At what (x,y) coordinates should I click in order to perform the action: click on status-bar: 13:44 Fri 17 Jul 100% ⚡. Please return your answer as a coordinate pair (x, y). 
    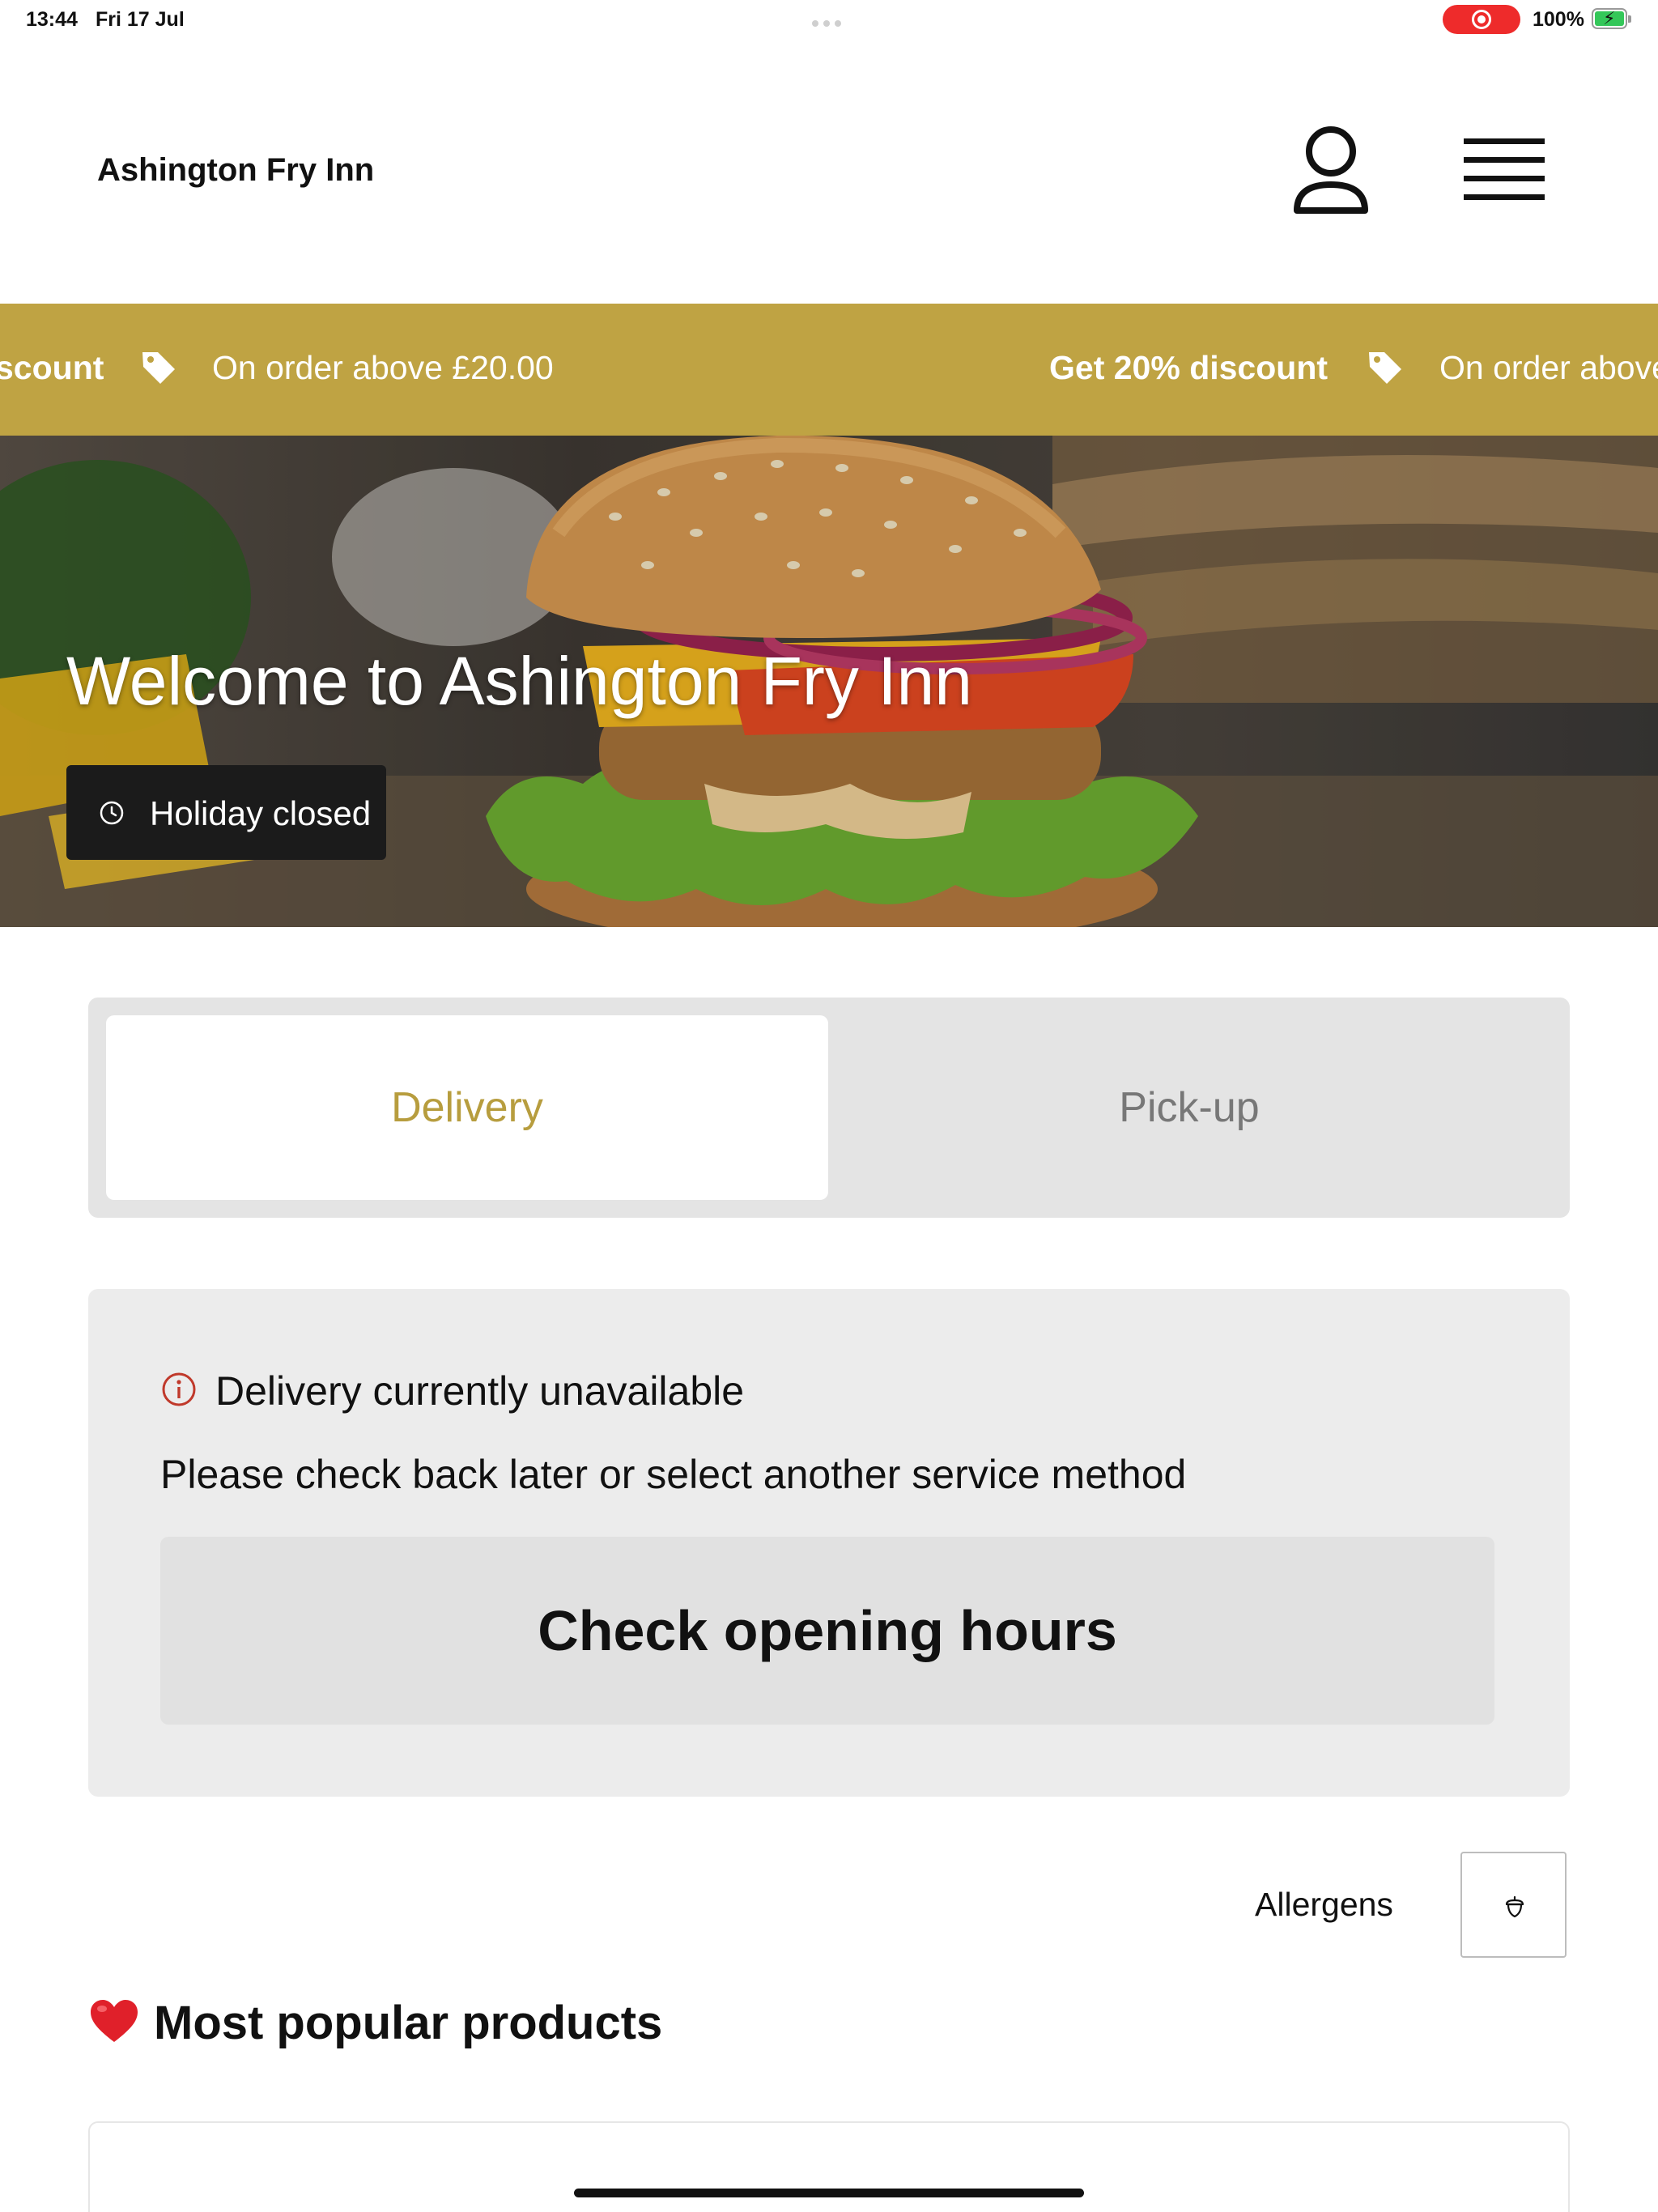
    Looking at the image, I should click on (829, 19).